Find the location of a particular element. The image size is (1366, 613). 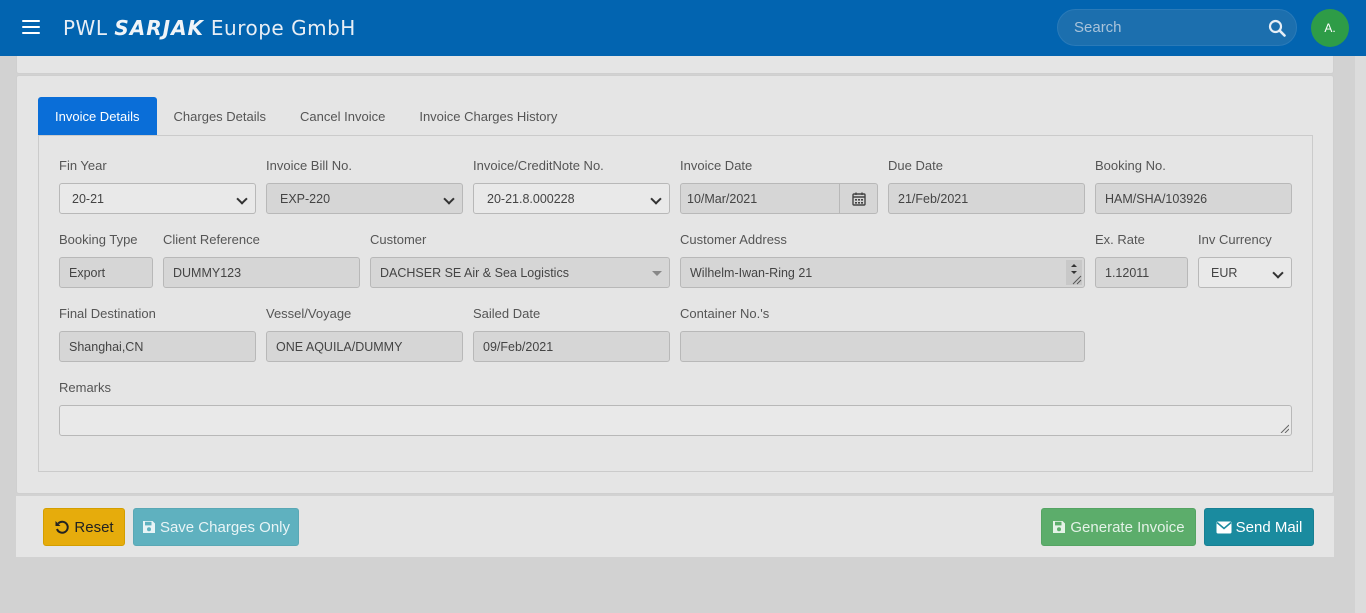

customer-label: Customer is located at coordinates (398, 239).